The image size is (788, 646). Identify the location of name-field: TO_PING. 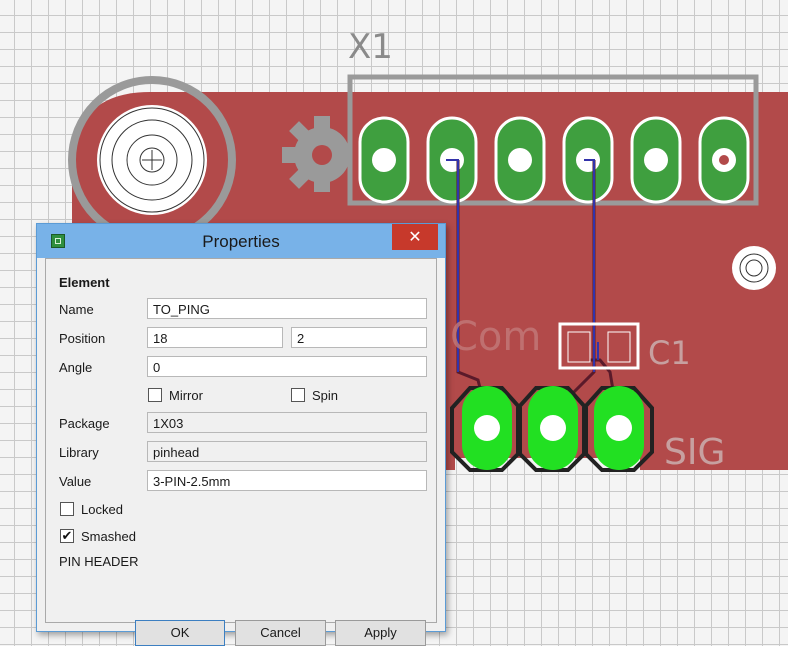
(287, 308).